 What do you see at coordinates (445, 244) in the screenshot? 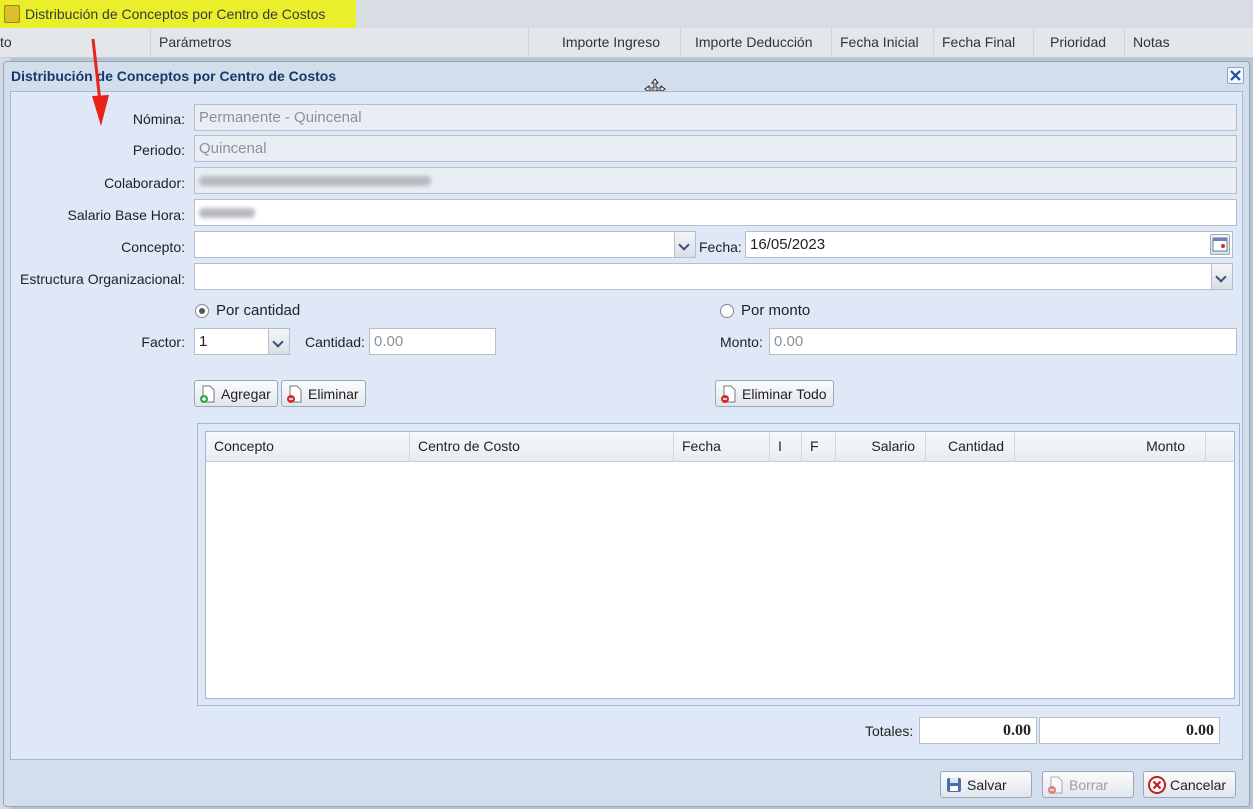
I see `concepto-select` at bounding box center [445, 244].